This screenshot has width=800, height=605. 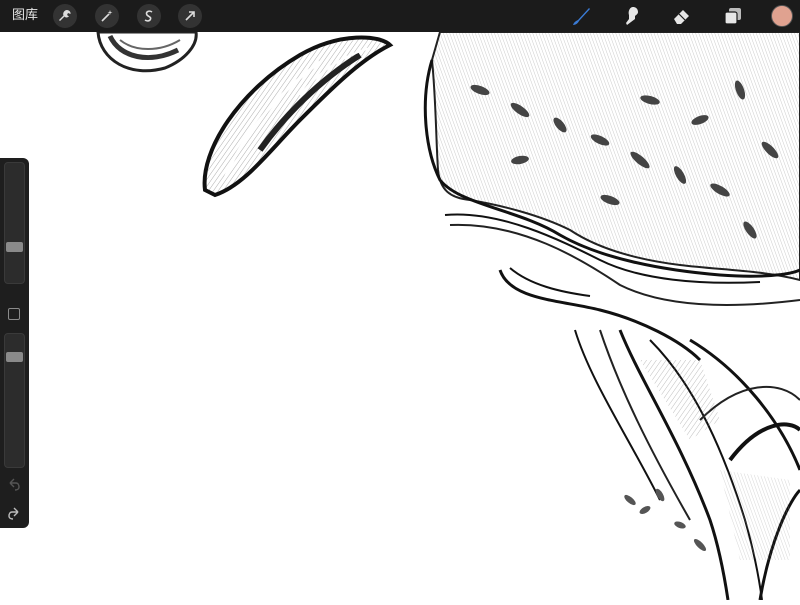 I want to click on selection-button, so click(x=149, y=16).